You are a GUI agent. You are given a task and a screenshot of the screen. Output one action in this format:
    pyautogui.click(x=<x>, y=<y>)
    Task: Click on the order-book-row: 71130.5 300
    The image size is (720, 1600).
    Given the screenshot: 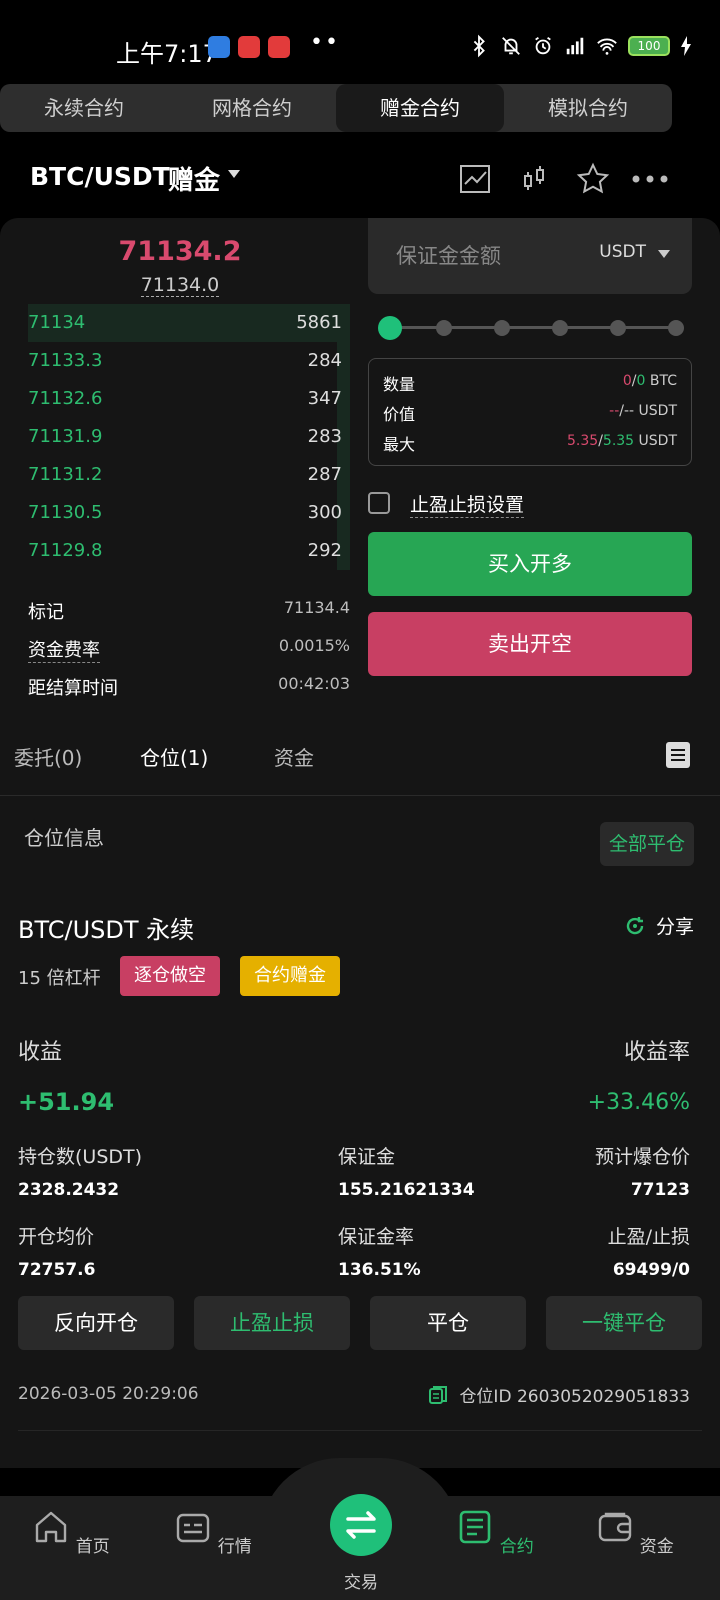 What is the action you would take?
    pyautogui.click(x=189, y=513)
    